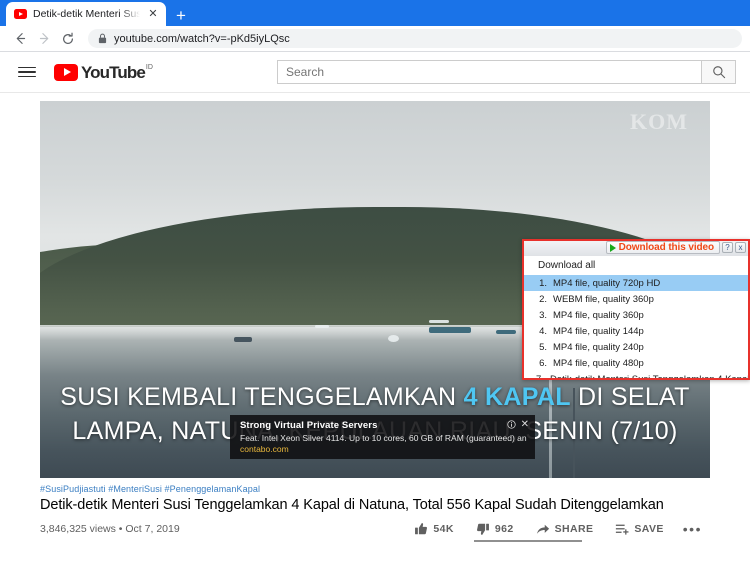  What do you see at coordinates (44, 39) in the screenshot?
I see `forward-button` at bounding box center [44, 39].